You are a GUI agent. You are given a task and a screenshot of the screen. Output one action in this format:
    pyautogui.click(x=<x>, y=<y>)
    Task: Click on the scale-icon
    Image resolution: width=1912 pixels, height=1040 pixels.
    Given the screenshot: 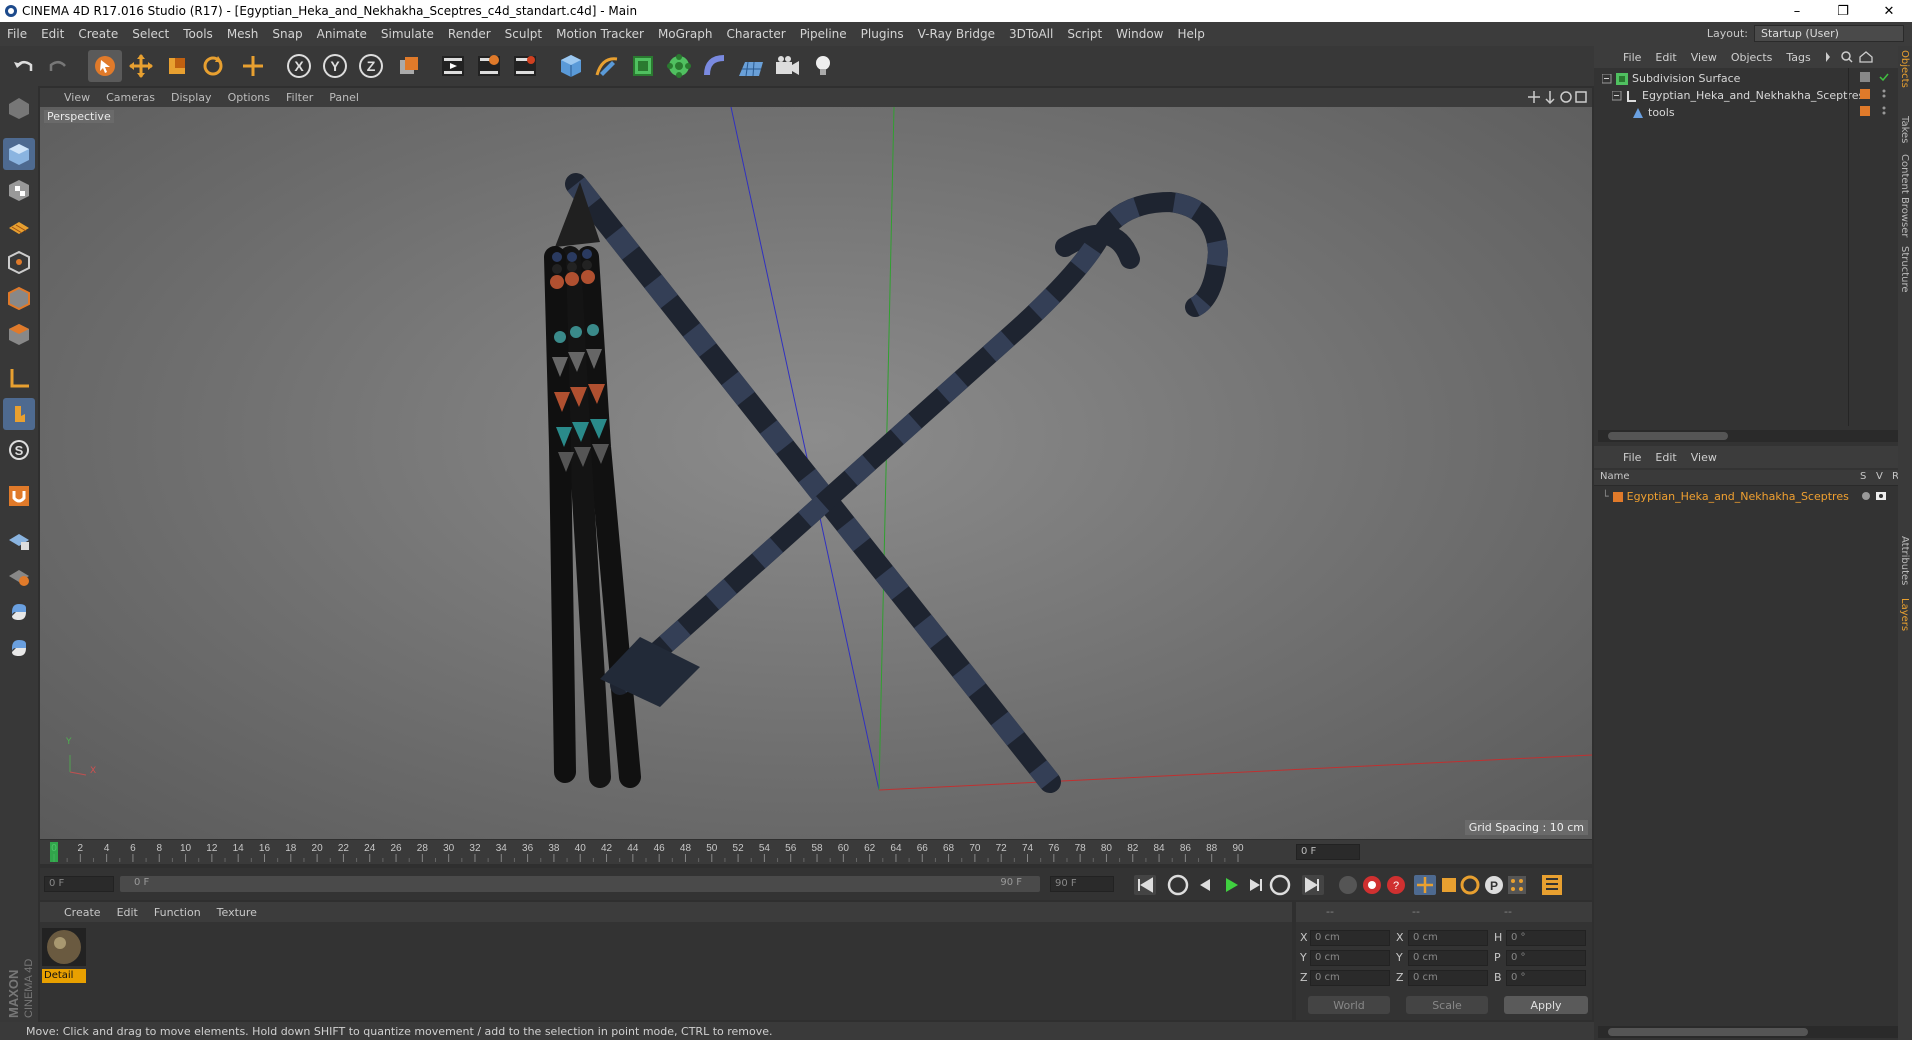 What is the action you would take?
    pyautogui.click(x=177, y=66)
    